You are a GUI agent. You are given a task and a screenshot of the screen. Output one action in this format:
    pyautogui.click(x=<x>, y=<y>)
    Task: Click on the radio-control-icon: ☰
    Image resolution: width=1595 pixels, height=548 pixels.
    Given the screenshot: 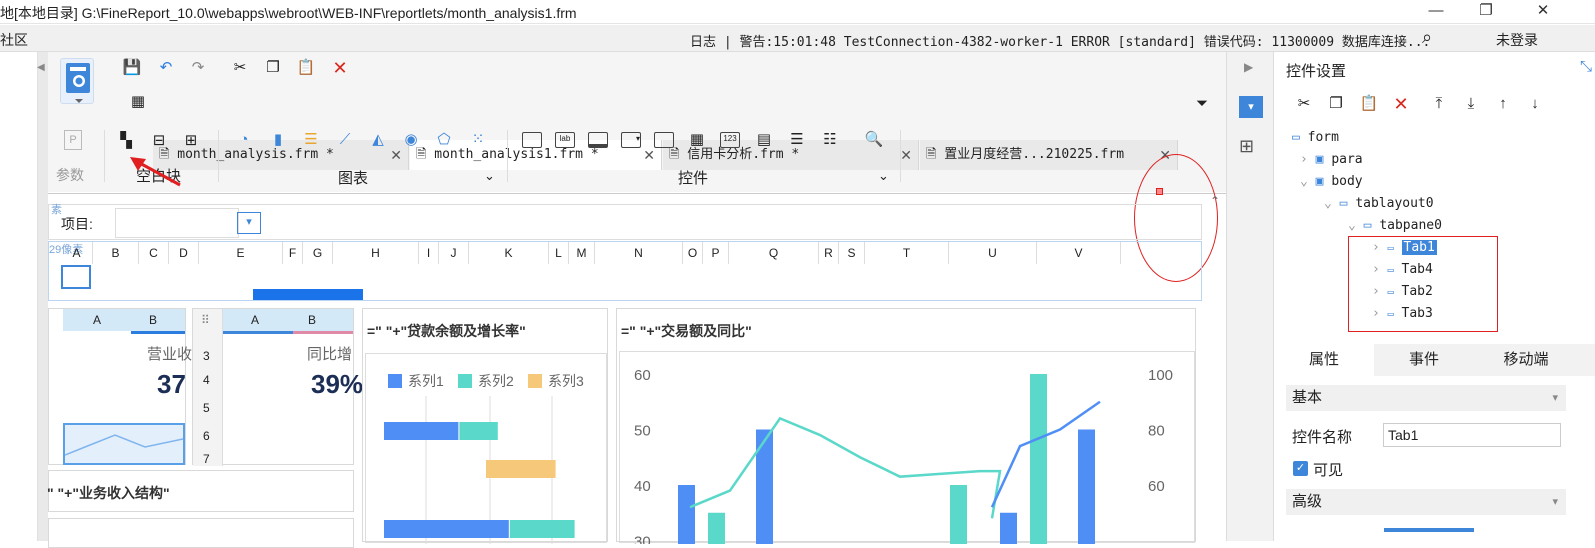 What is the action you would take?
    pyautogui.click(x=797, y=140)
    